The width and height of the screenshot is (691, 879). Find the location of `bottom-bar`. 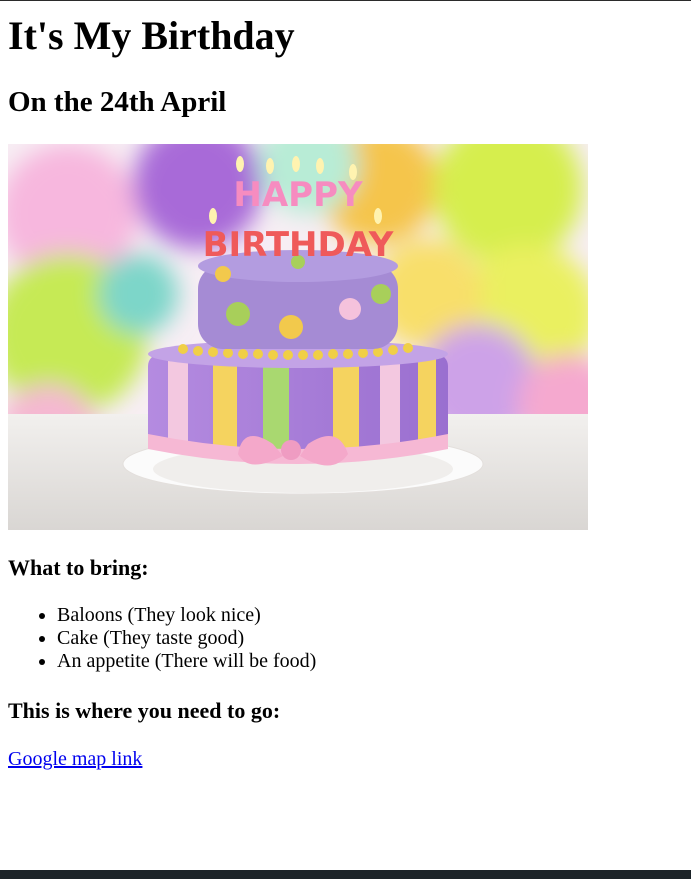

bottom-bar is located at coordinates (345, 874).